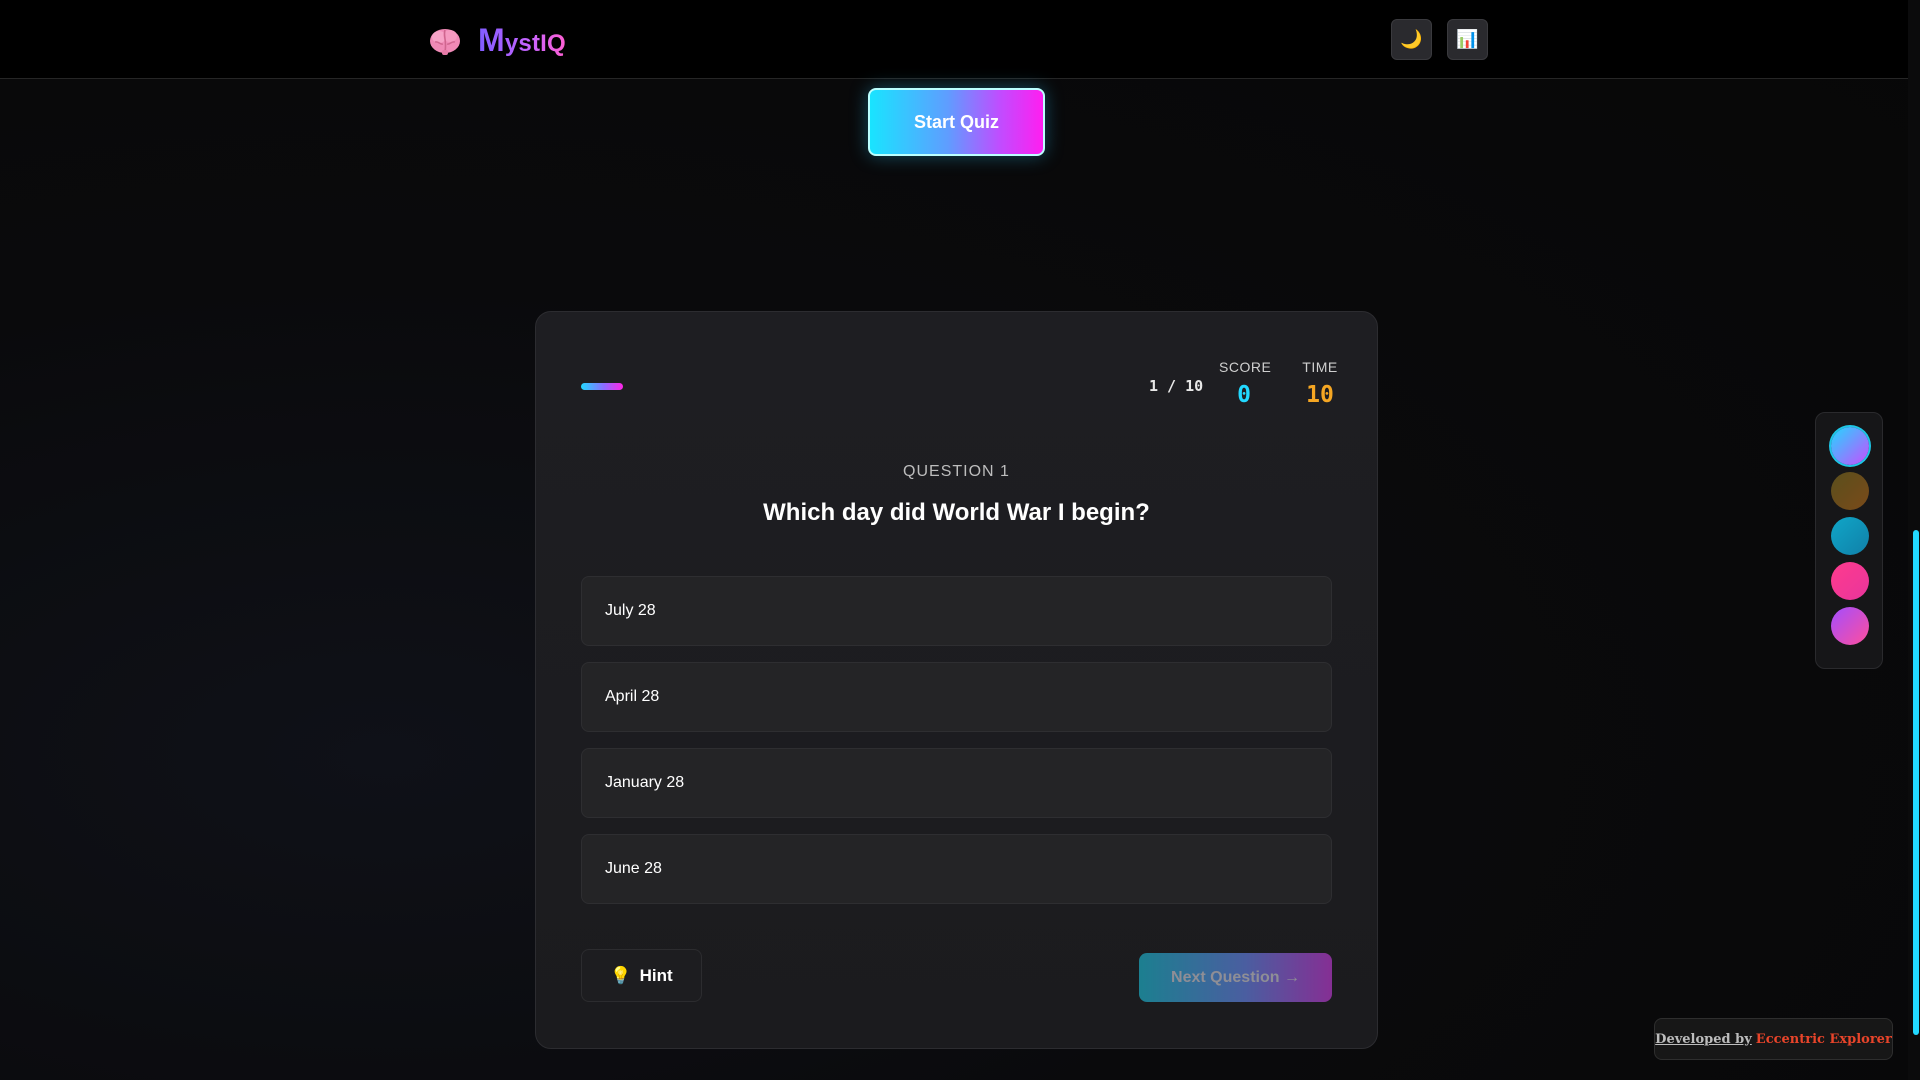 This screenshot has width=1920, height=1080. What do you see at coordinates (1850, 581) in the screenshot?
I see `theme-swatch-pink` at bounding box center [1850, 581].